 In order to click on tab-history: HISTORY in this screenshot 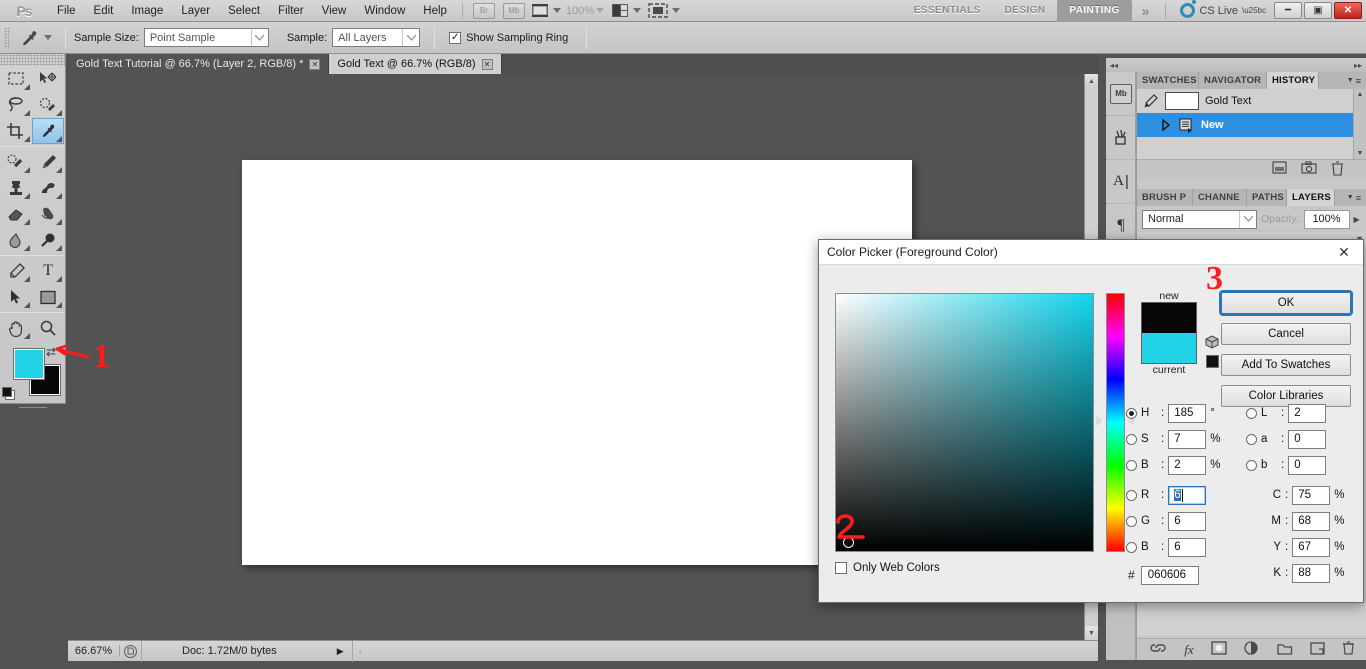, I will do `click(1293, 80)`.